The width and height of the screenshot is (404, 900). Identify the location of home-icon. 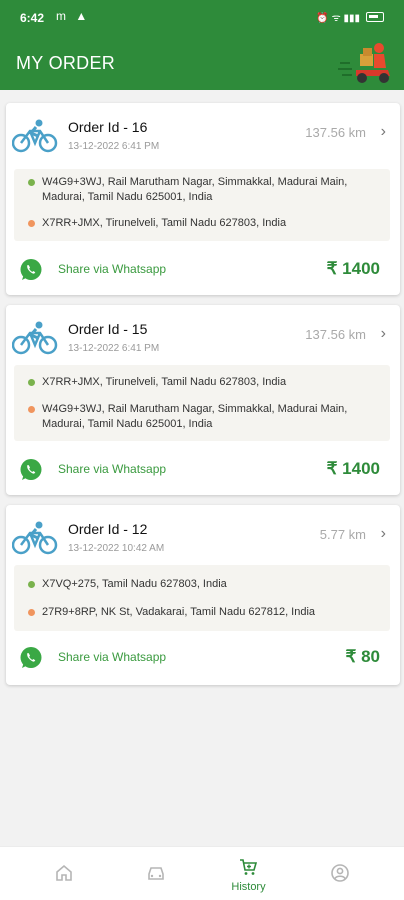
(64, 872).